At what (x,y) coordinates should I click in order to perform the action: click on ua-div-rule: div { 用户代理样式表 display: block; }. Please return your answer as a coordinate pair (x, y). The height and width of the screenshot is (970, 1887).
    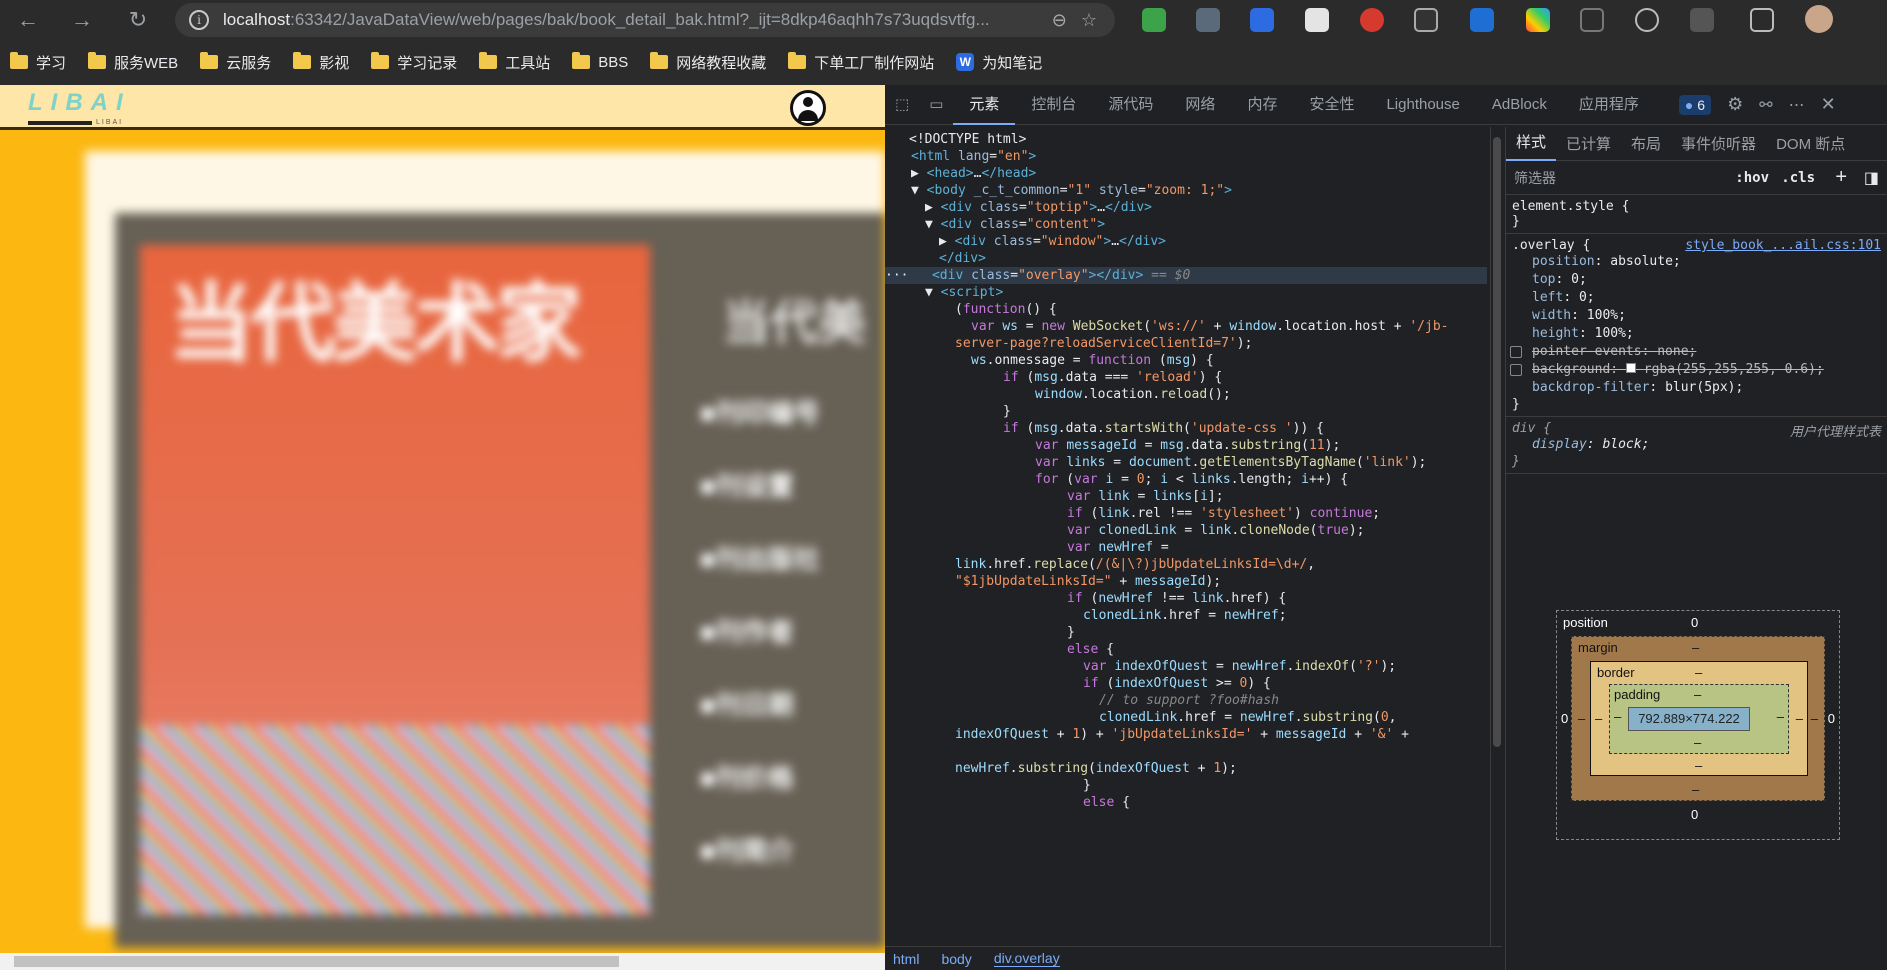
    Looking at the image, I should click on (1696, 445).